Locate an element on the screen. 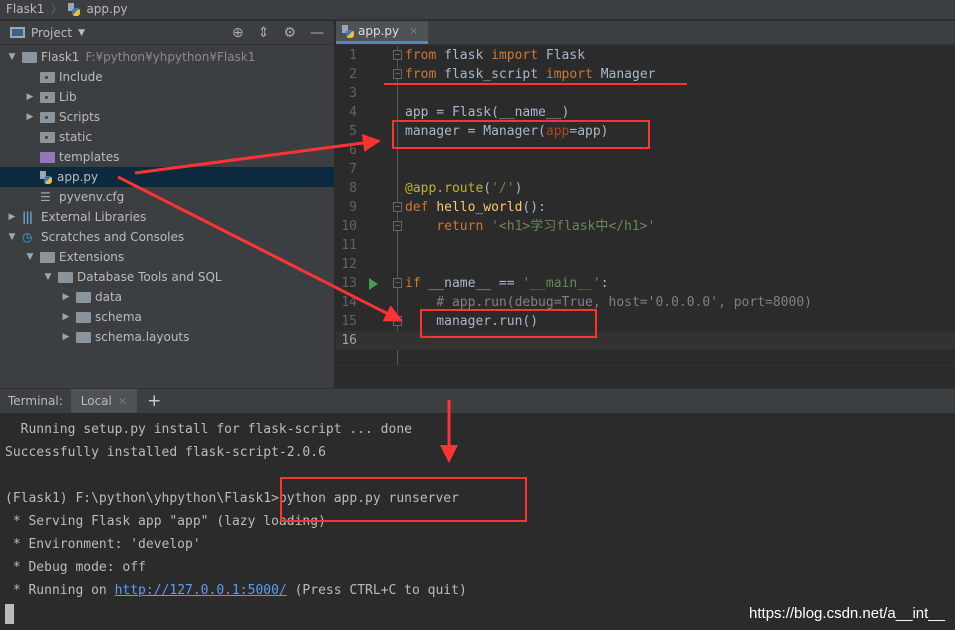 This screenshot has width=955, height=630. code-text: manager.run() is located at coordinates (471, 321).